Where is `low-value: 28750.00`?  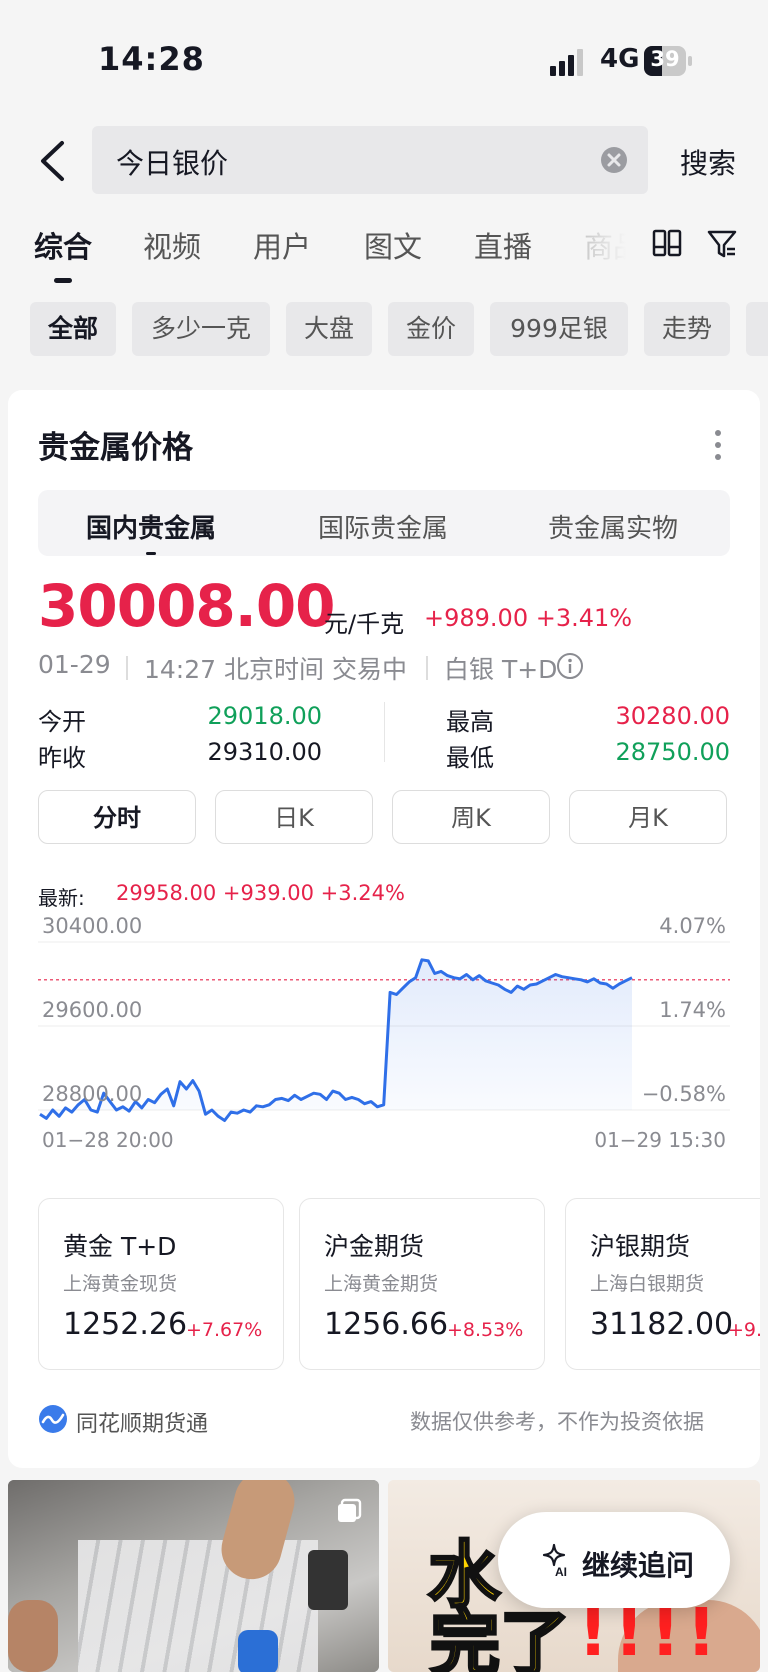
low-value: 28750.00 is located at coordinates (672, 752).